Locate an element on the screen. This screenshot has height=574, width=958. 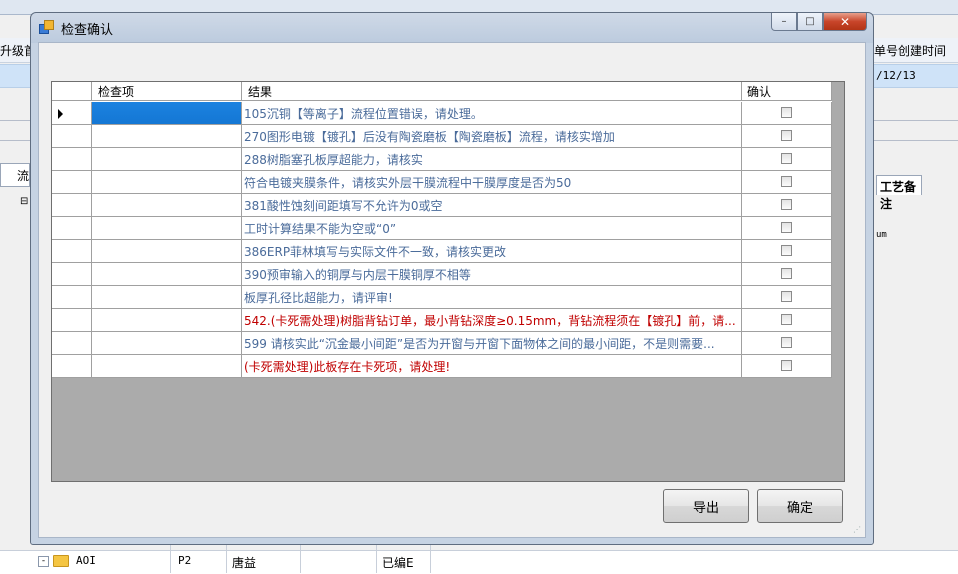
tree-collapse-icon: ⊟ is located at coordinates (24, 201).